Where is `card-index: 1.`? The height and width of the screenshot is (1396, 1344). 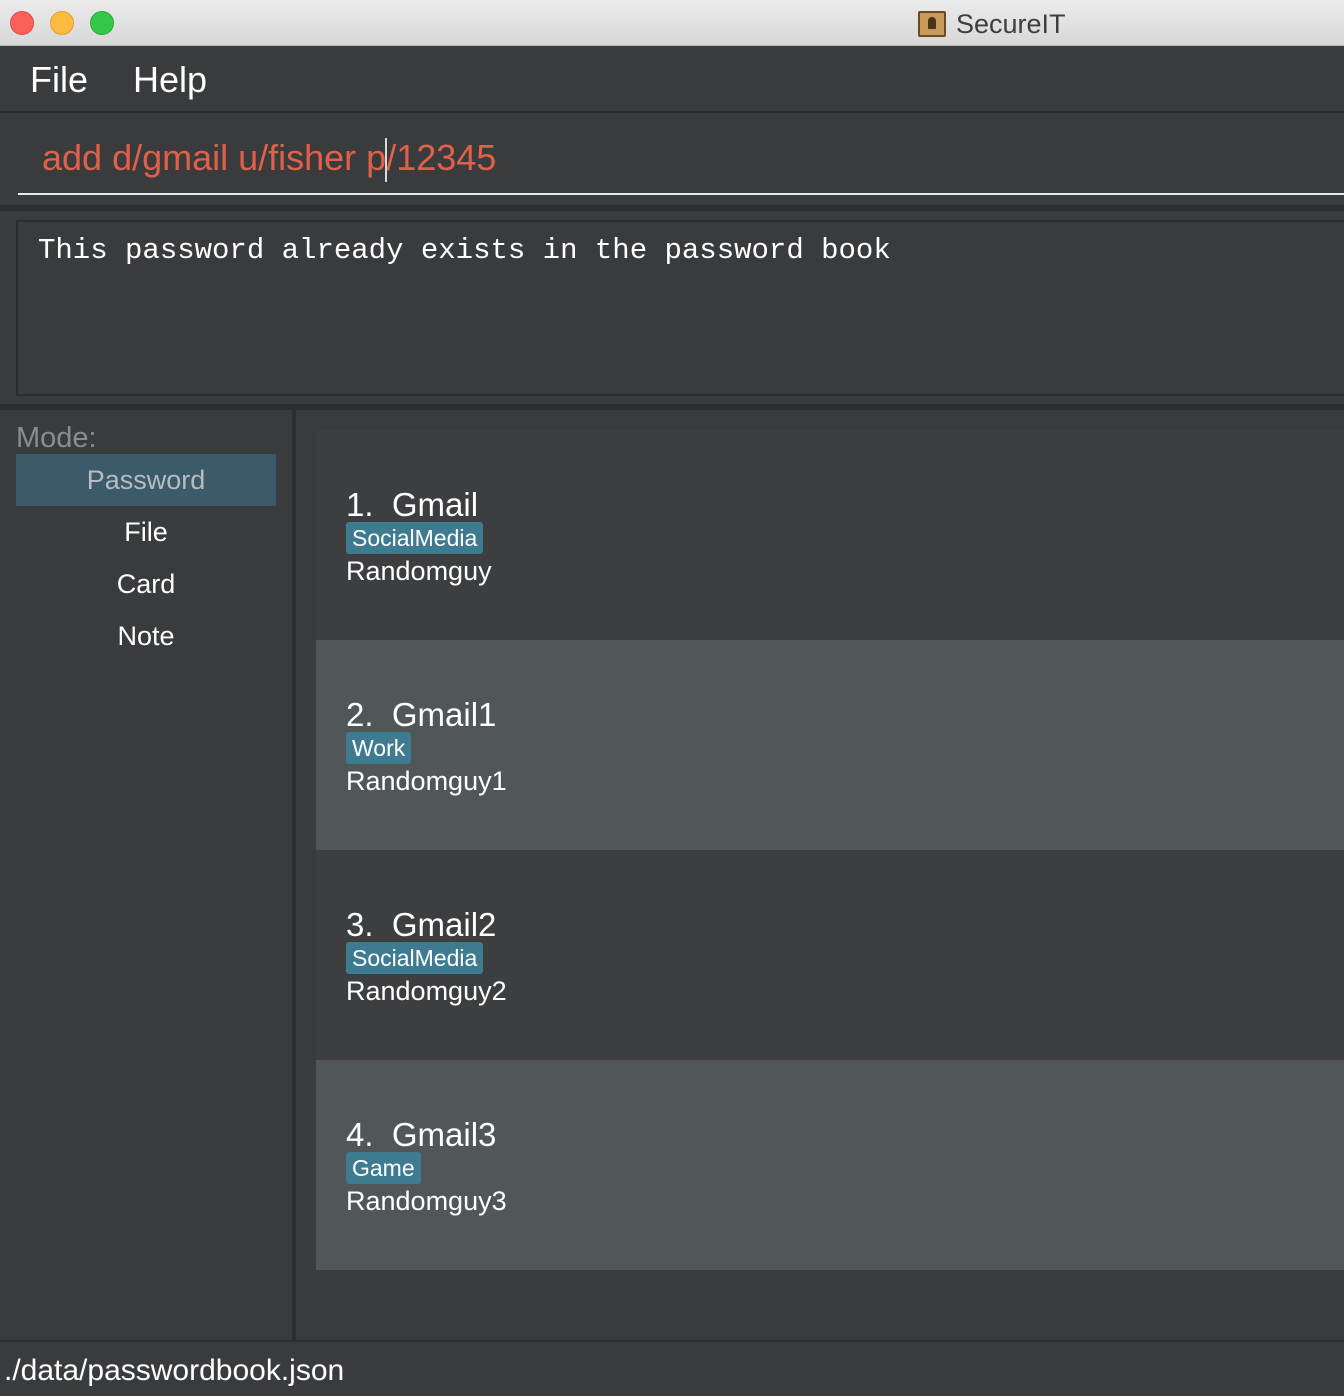
card-index: 1. is located at coordinates (360, 504).